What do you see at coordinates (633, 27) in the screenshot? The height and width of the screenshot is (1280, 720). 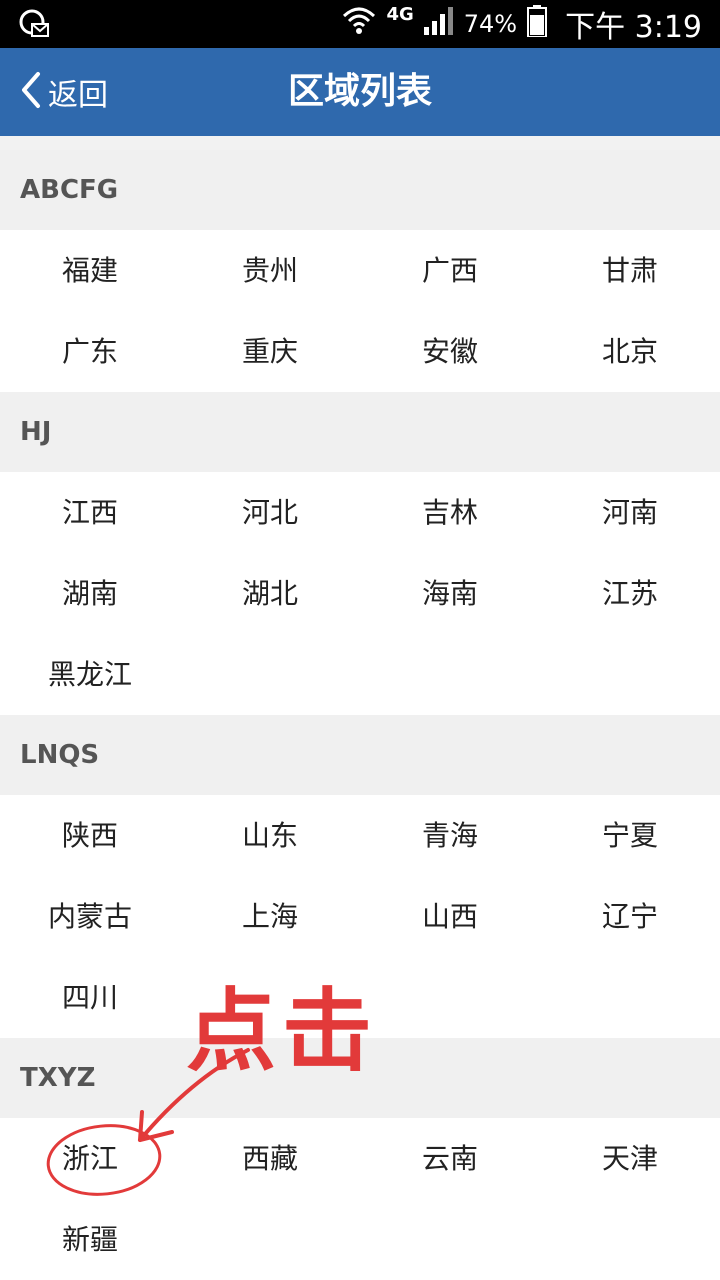 I see `status-time: 下午 3:19` at bounding box center [633, 27].